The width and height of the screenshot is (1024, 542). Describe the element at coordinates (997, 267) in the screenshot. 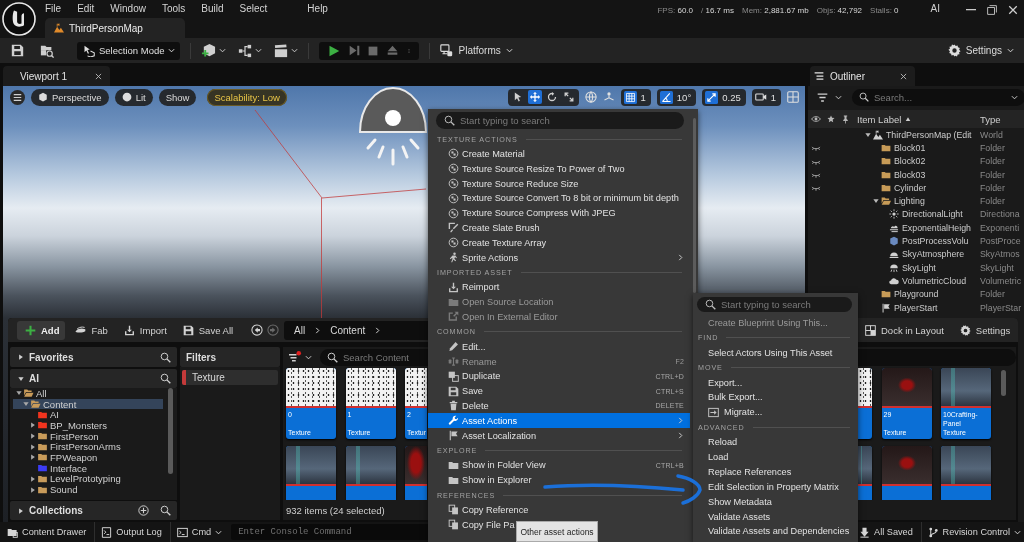

I see `outliner-item-type: SkyLight` at that location.